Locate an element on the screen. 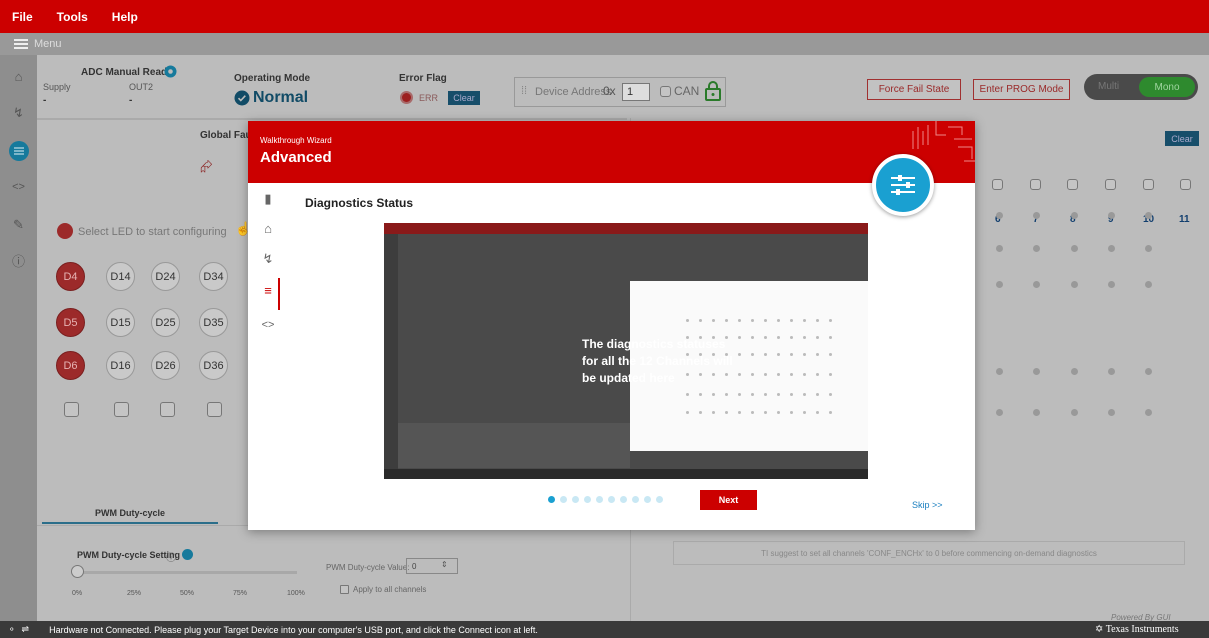  help-icon: ⓘ is located at coordinates (18, 260).